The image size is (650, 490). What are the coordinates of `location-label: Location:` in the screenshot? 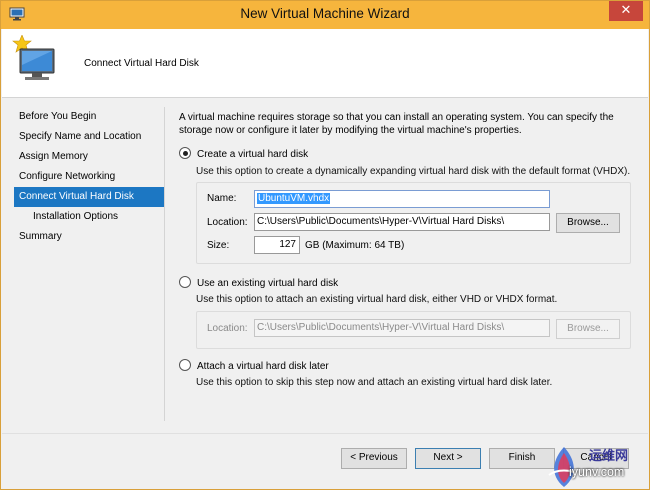 It's located at (227, 222).